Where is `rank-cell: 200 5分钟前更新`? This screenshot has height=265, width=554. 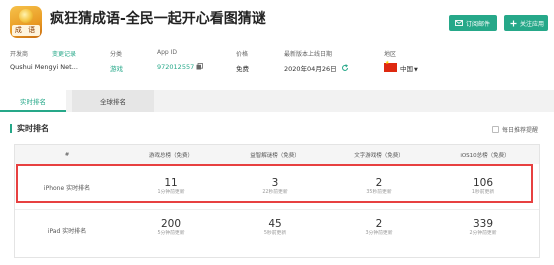 rank-cell: 200 5分钟前更新 is located at coordinates (171, 227).